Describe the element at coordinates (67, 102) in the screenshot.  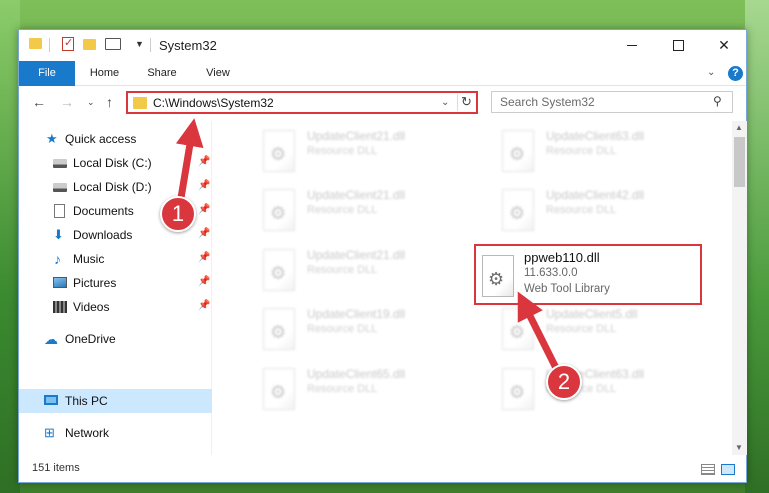
I see `forward-arrow-icon: →` at that location.